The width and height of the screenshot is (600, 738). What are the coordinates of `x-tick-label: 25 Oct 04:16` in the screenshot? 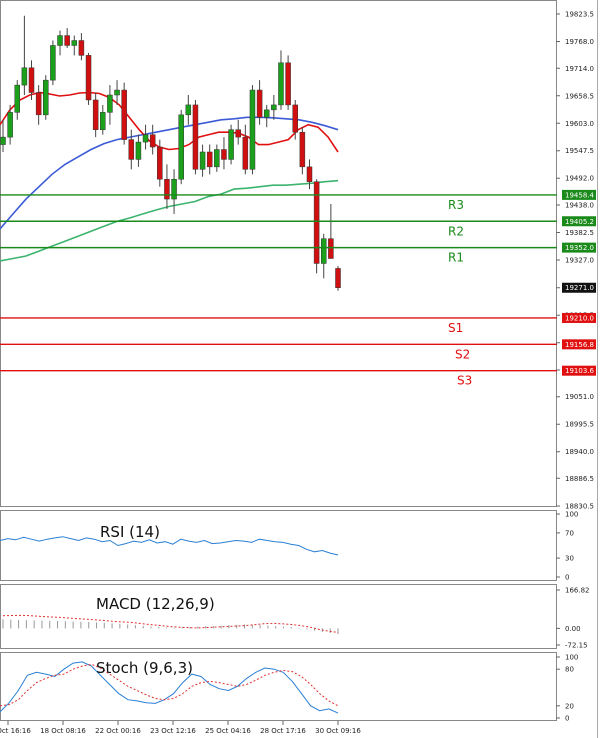 It's located at (228, 731).